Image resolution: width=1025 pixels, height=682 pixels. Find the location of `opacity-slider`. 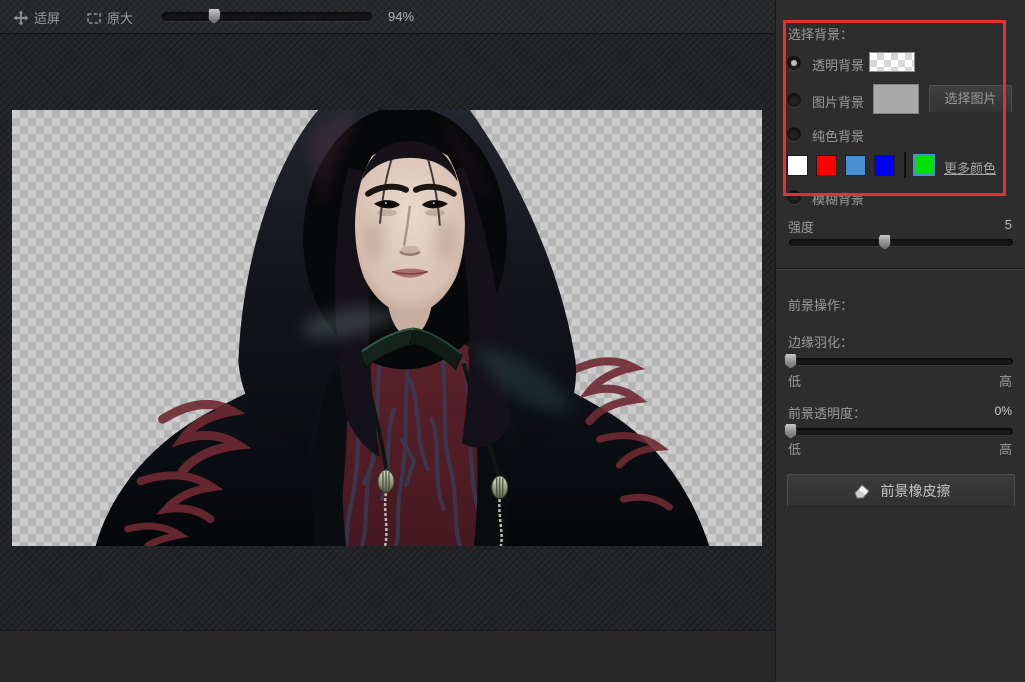

opacity-slider is located at coordinates (898, 431).